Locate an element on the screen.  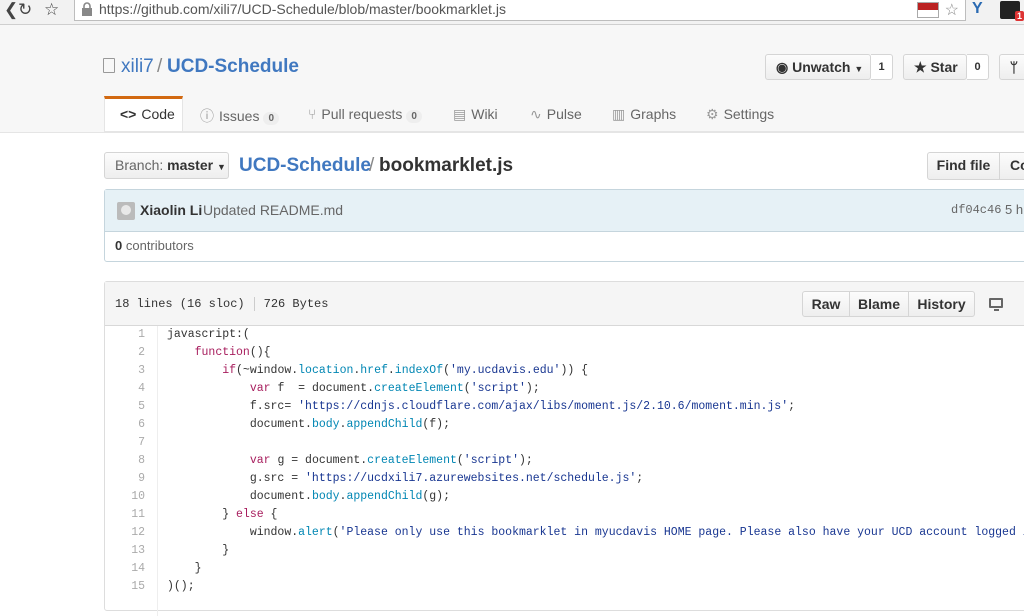
blame-button: Blame is located at coordinates (879, 304).